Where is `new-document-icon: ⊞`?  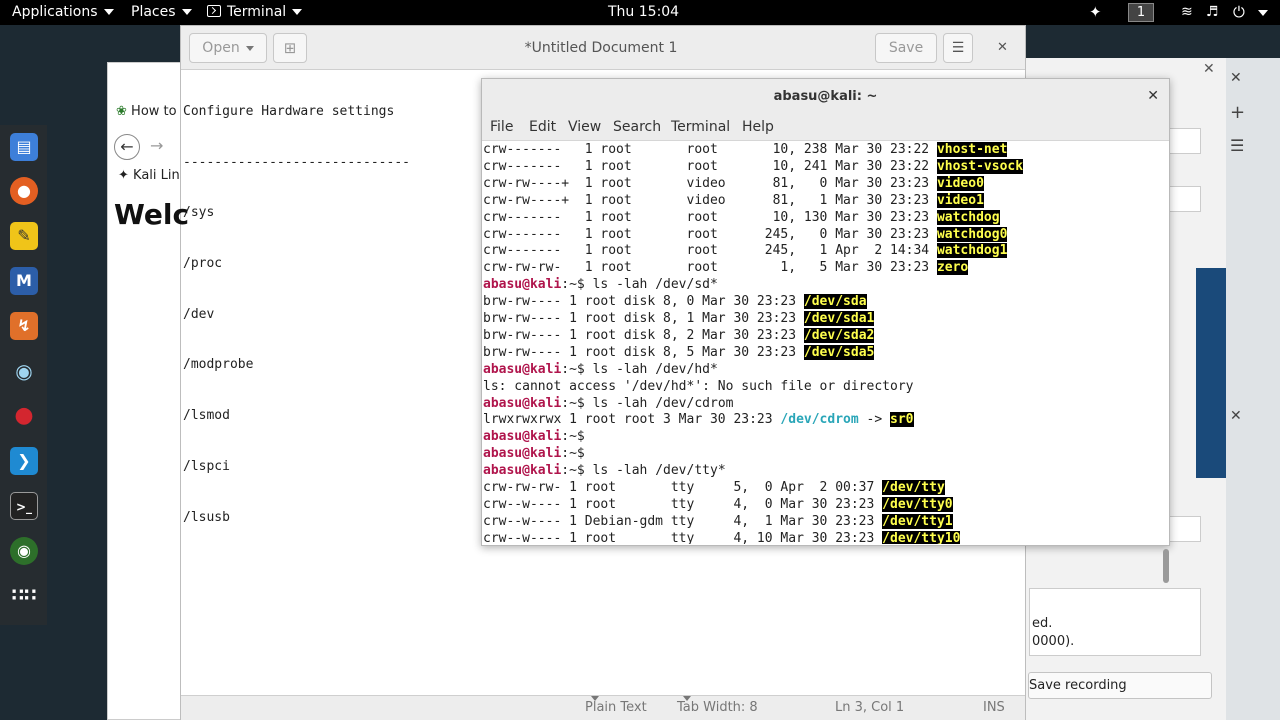
new-document-icon: ⊞ is located at coordinates (290, 48).